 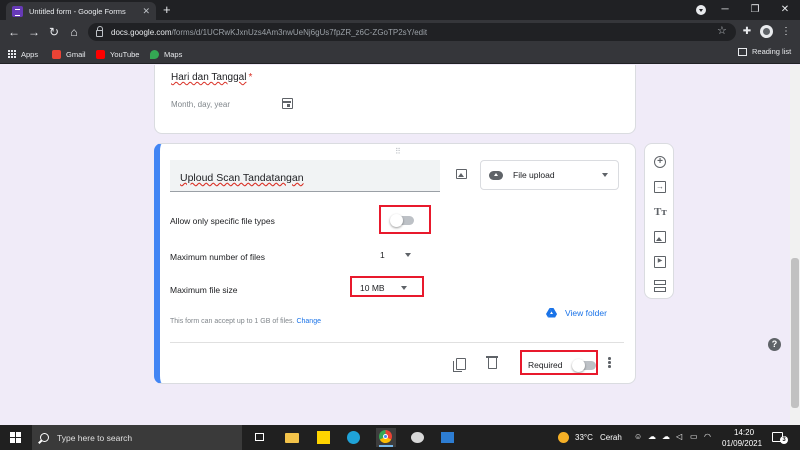 What do you see at coordinates (34, 32) in the screenshot?
I see `forward-button: →` at bounding box center [34, 32].